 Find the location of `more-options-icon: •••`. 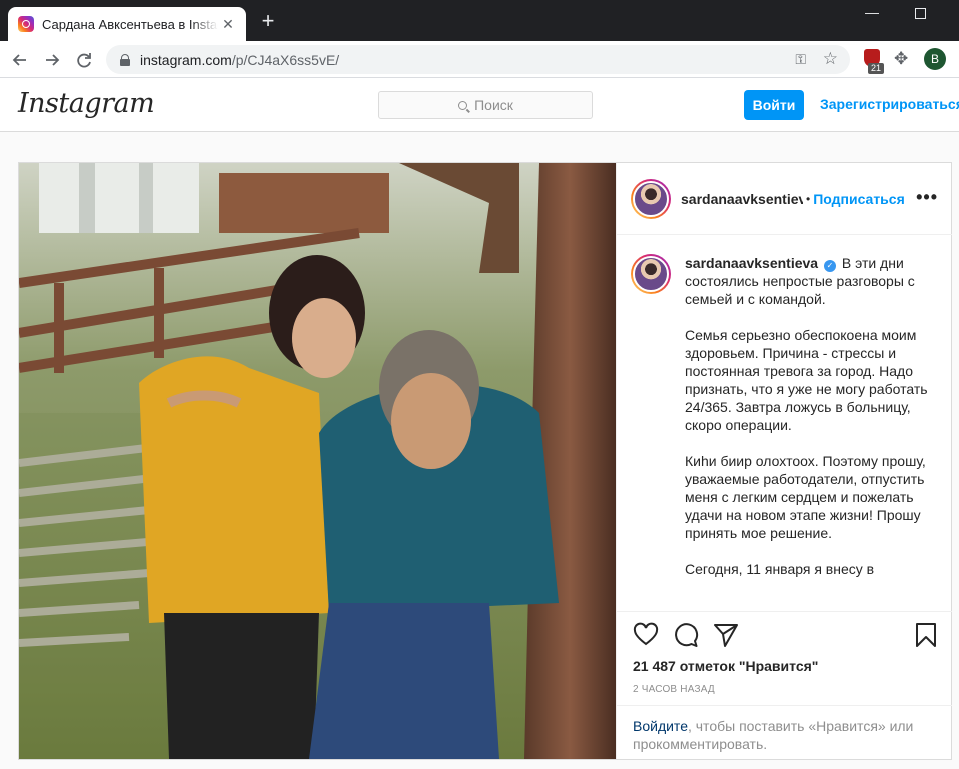

more-options-icon: ••• is located at coordinates (927, 197).